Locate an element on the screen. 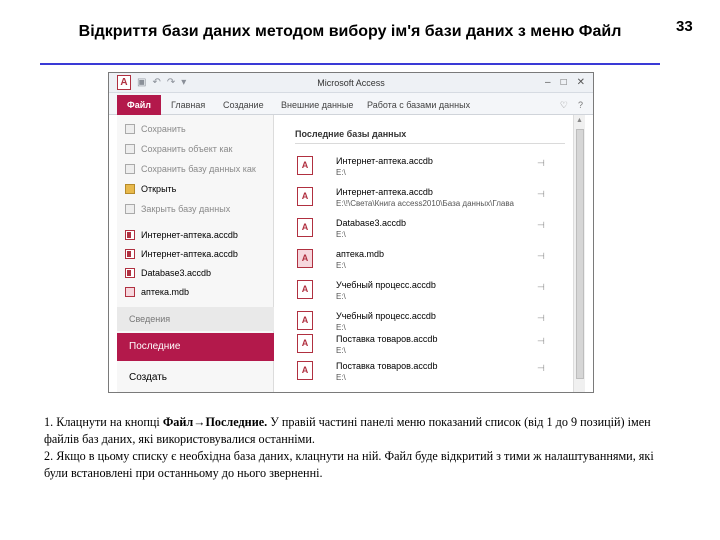  help-icon: ? is located at coordinates (580, 105).